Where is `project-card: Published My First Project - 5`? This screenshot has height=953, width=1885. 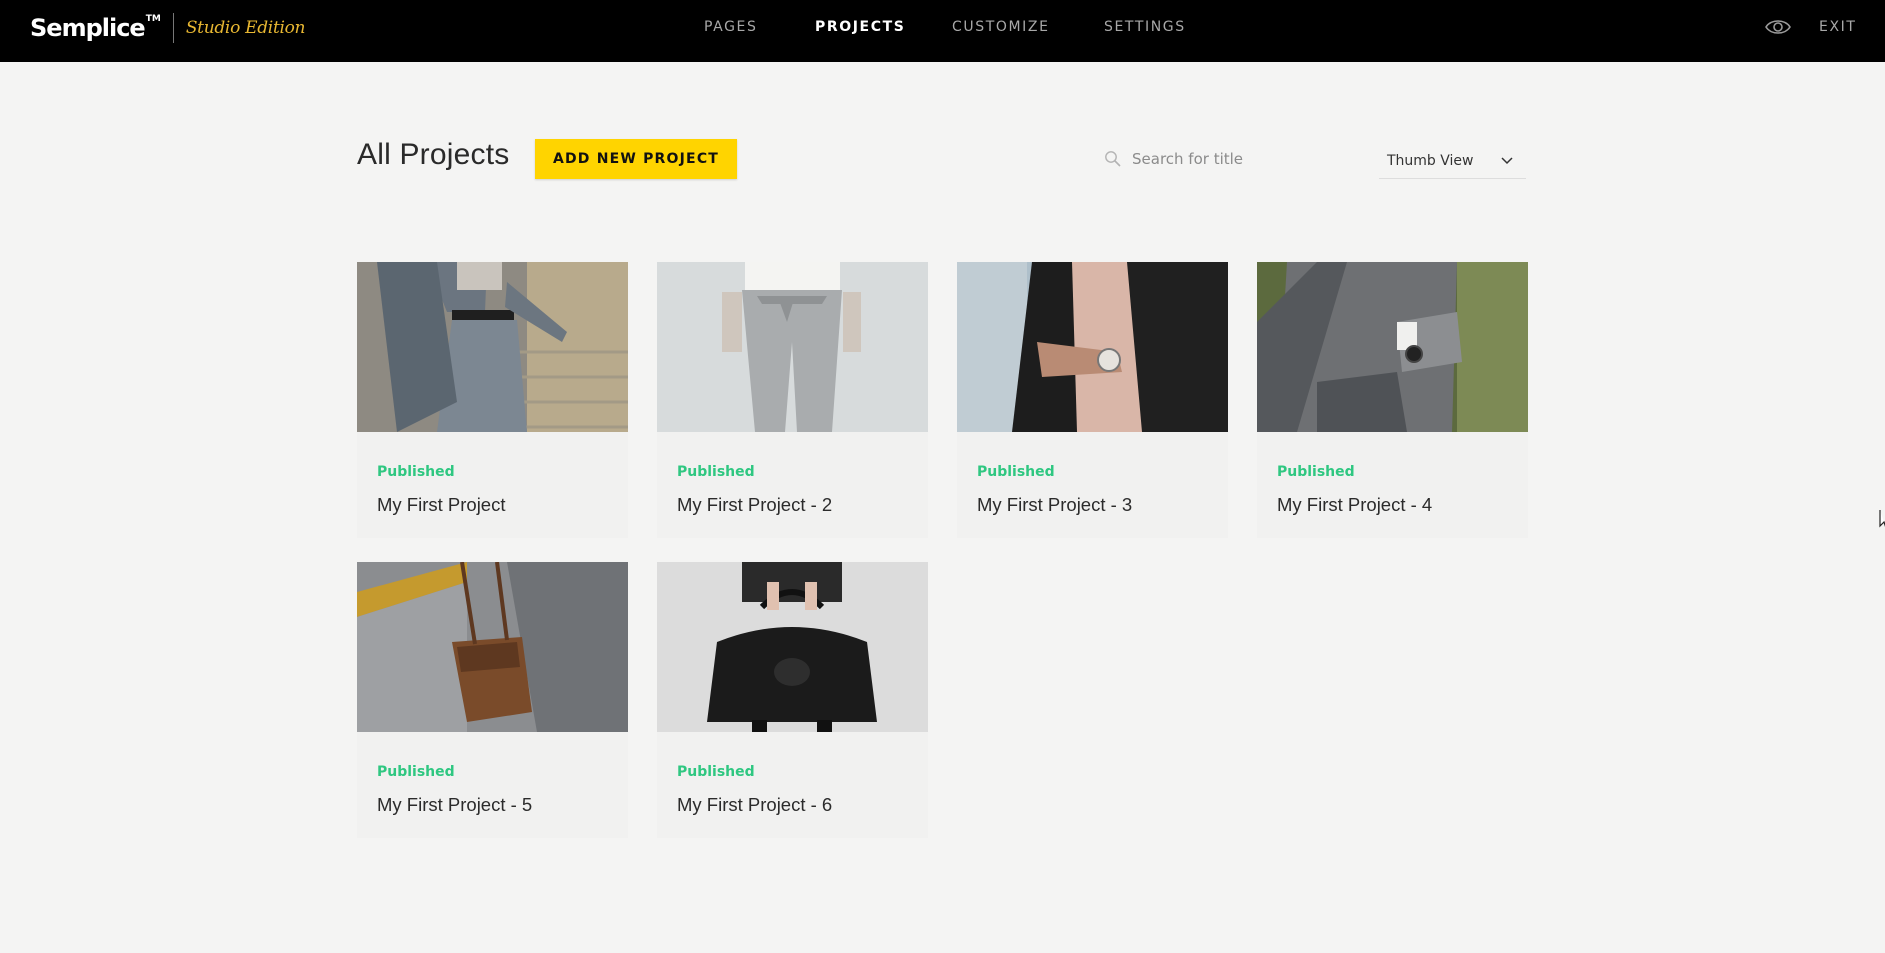
project-card: Published My First Project - 5 is located at coordinates (492, 700).